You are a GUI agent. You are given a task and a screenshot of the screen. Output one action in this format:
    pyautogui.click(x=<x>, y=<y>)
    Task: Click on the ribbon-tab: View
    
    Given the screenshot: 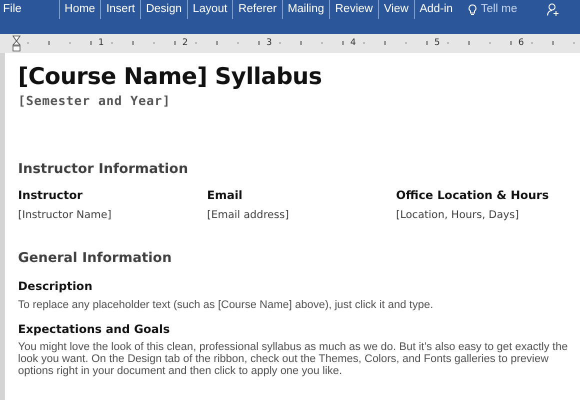 What is the action you would take?
    pyautogui.click(x=396, y=9)
    